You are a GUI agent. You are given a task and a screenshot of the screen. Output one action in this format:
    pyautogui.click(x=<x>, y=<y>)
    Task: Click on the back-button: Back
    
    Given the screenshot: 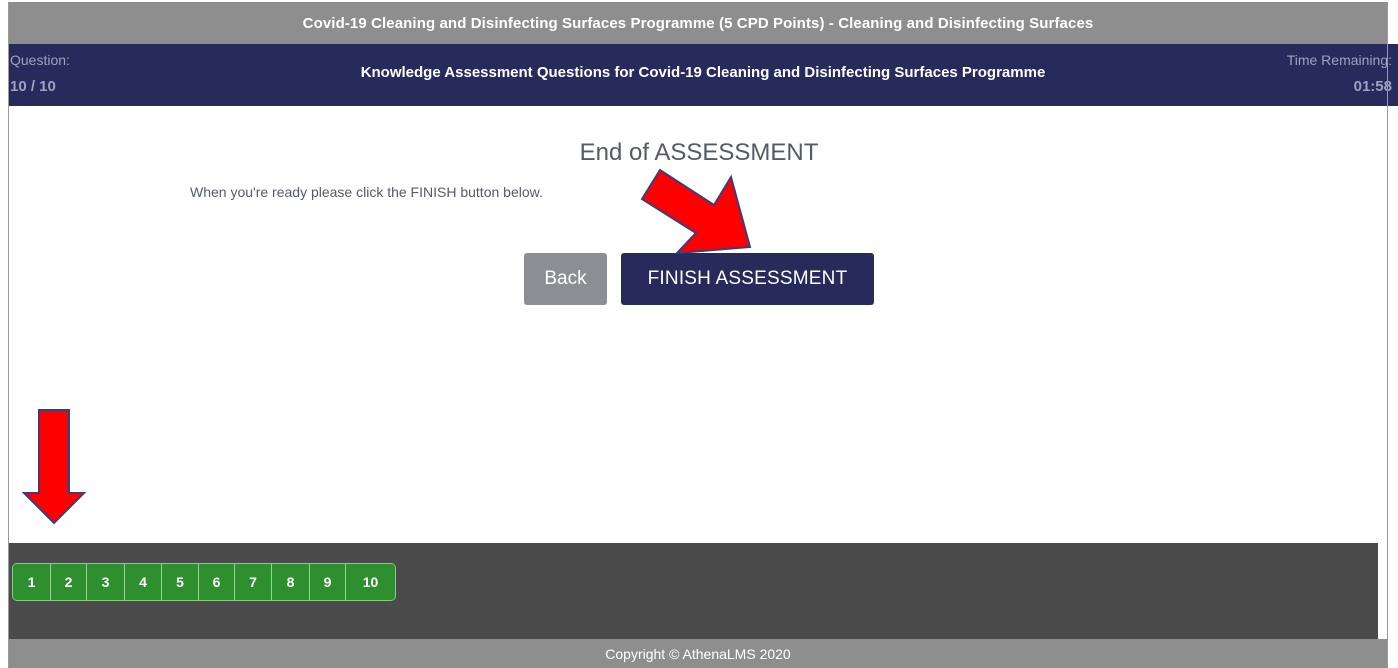 What is the action you would take?
    pyautogui.click(x=565, y=279)
    